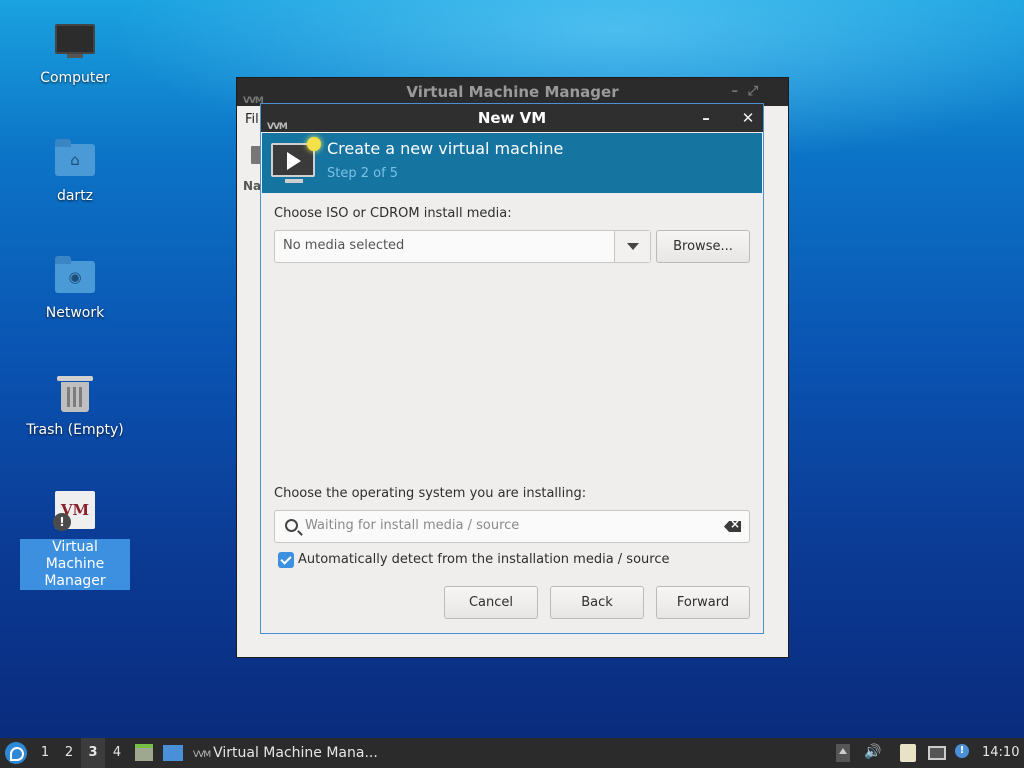  I want to click on forward-button: Forward, so click(703, 602).